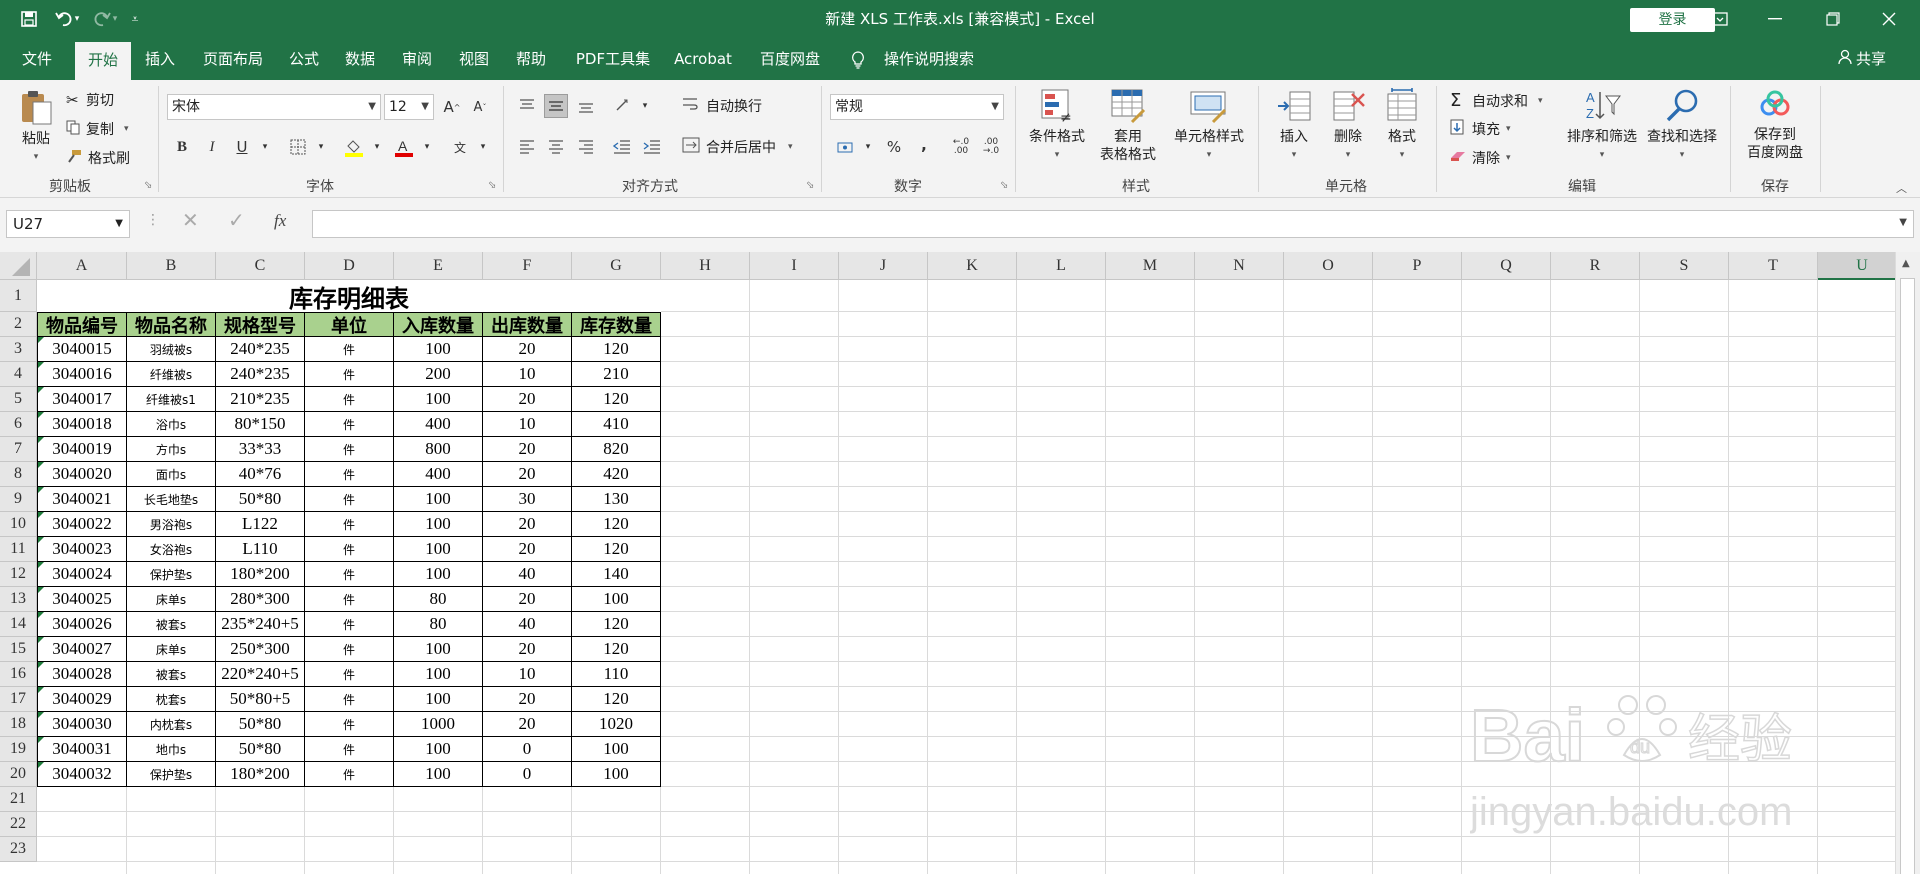  What do you see at coordinates (438, 674) in the screenshot?
I see `cell-E16: 100` at bounding box center [438, 674].